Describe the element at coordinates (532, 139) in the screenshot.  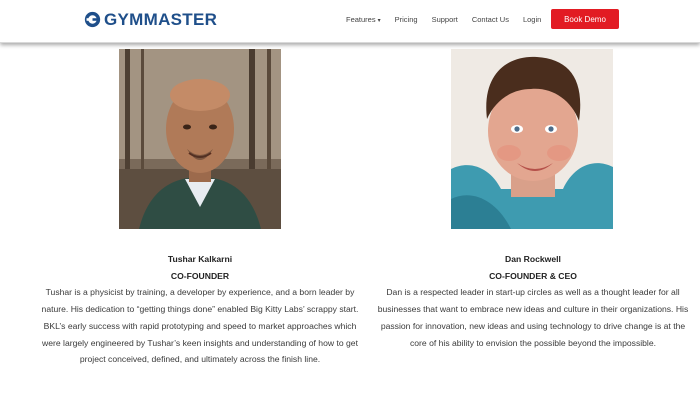
I see `profile-photo-dan` at that location.